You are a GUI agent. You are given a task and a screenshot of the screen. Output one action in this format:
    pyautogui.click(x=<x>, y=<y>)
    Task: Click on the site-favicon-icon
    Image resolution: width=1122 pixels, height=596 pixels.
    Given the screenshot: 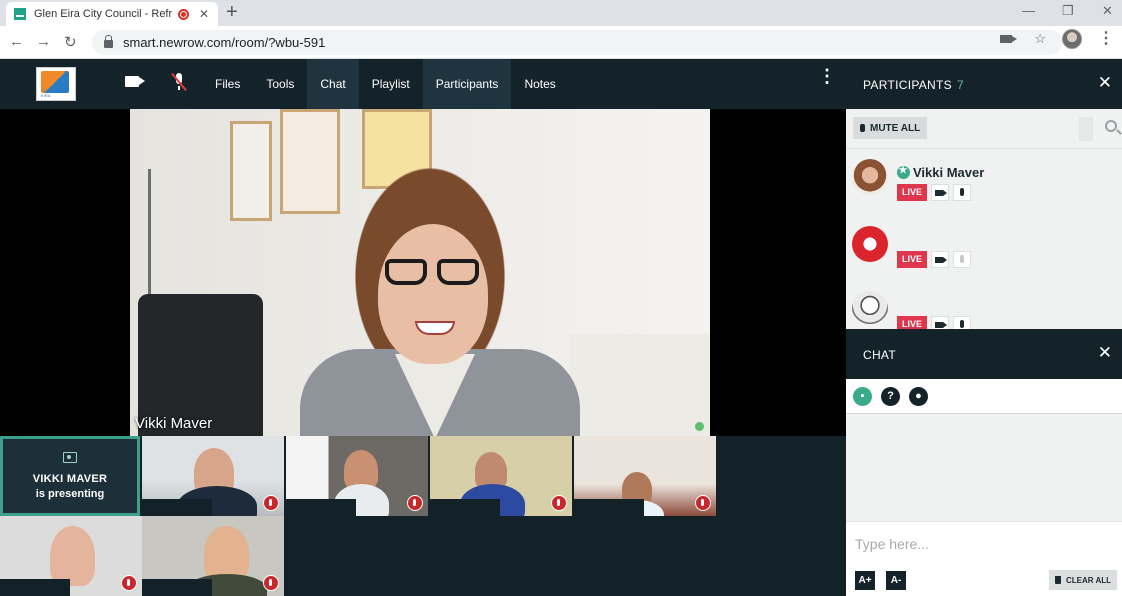 What is the action you would take?
    pyautogui.click(x=20, y=14)
    